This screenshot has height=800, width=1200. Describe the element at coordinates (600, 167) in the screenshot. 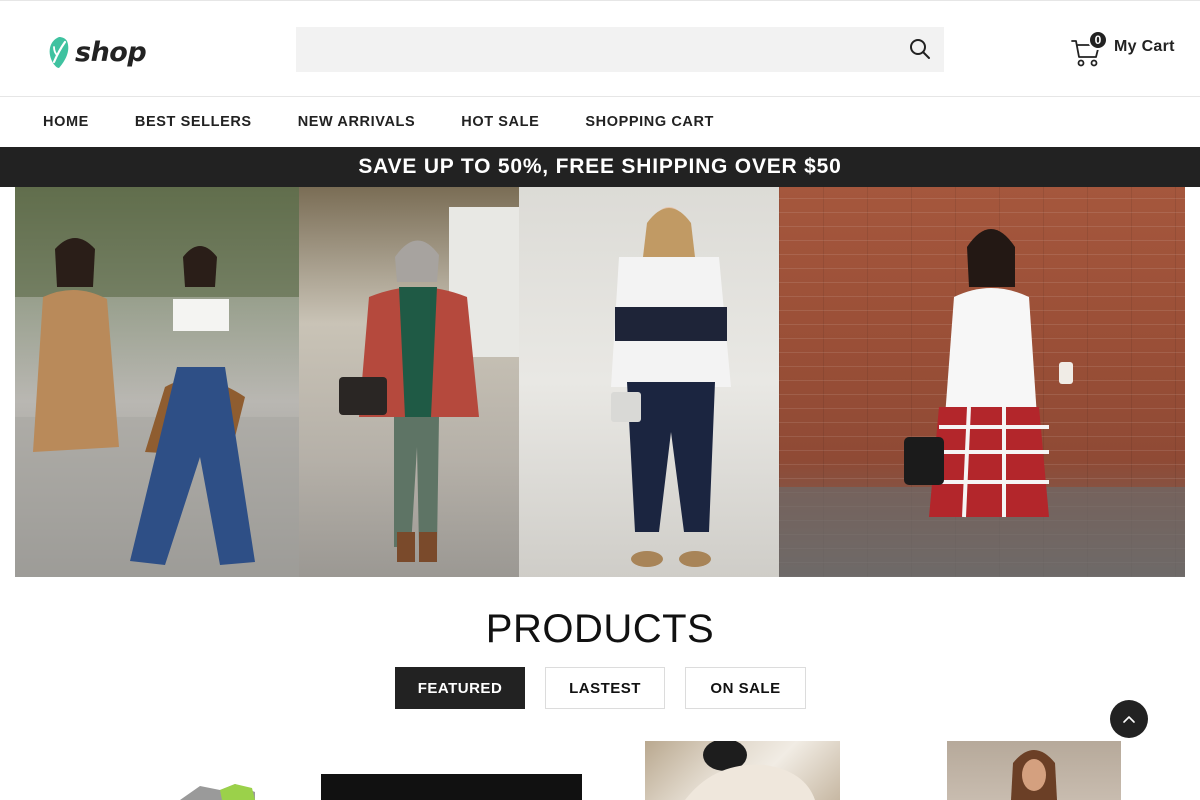

I see `promo-banner: SAVE UP TO 50%, FREE SHIPPING OVER $50` at that location.